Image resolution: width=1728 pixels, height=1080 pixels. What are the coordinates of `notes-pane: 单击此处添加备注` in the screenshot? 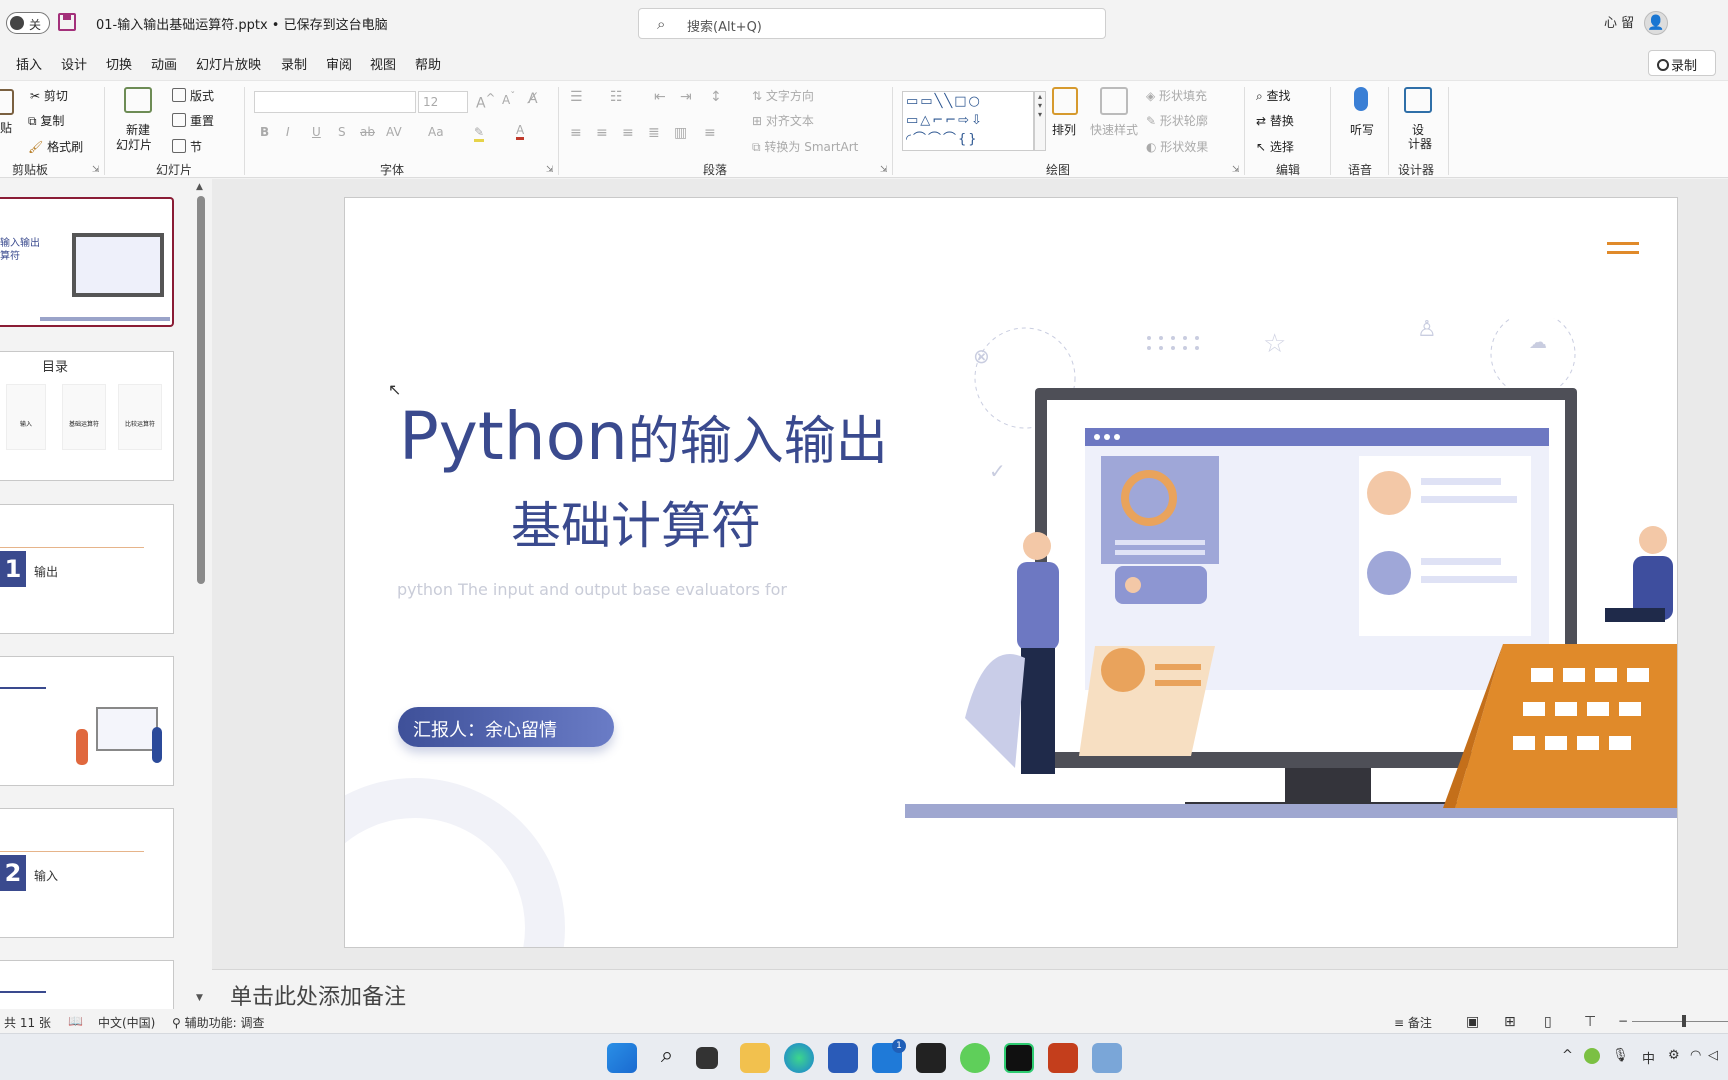 It's located at (970, 989).